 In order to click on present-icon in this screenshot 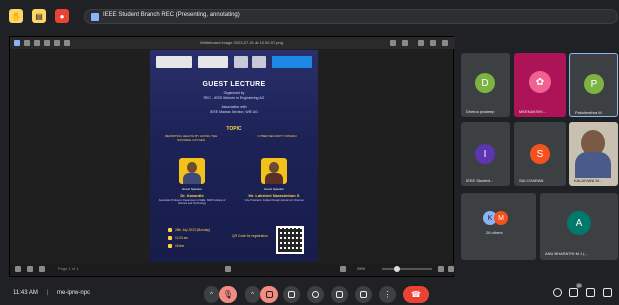, I will do `click(339, 294)`.